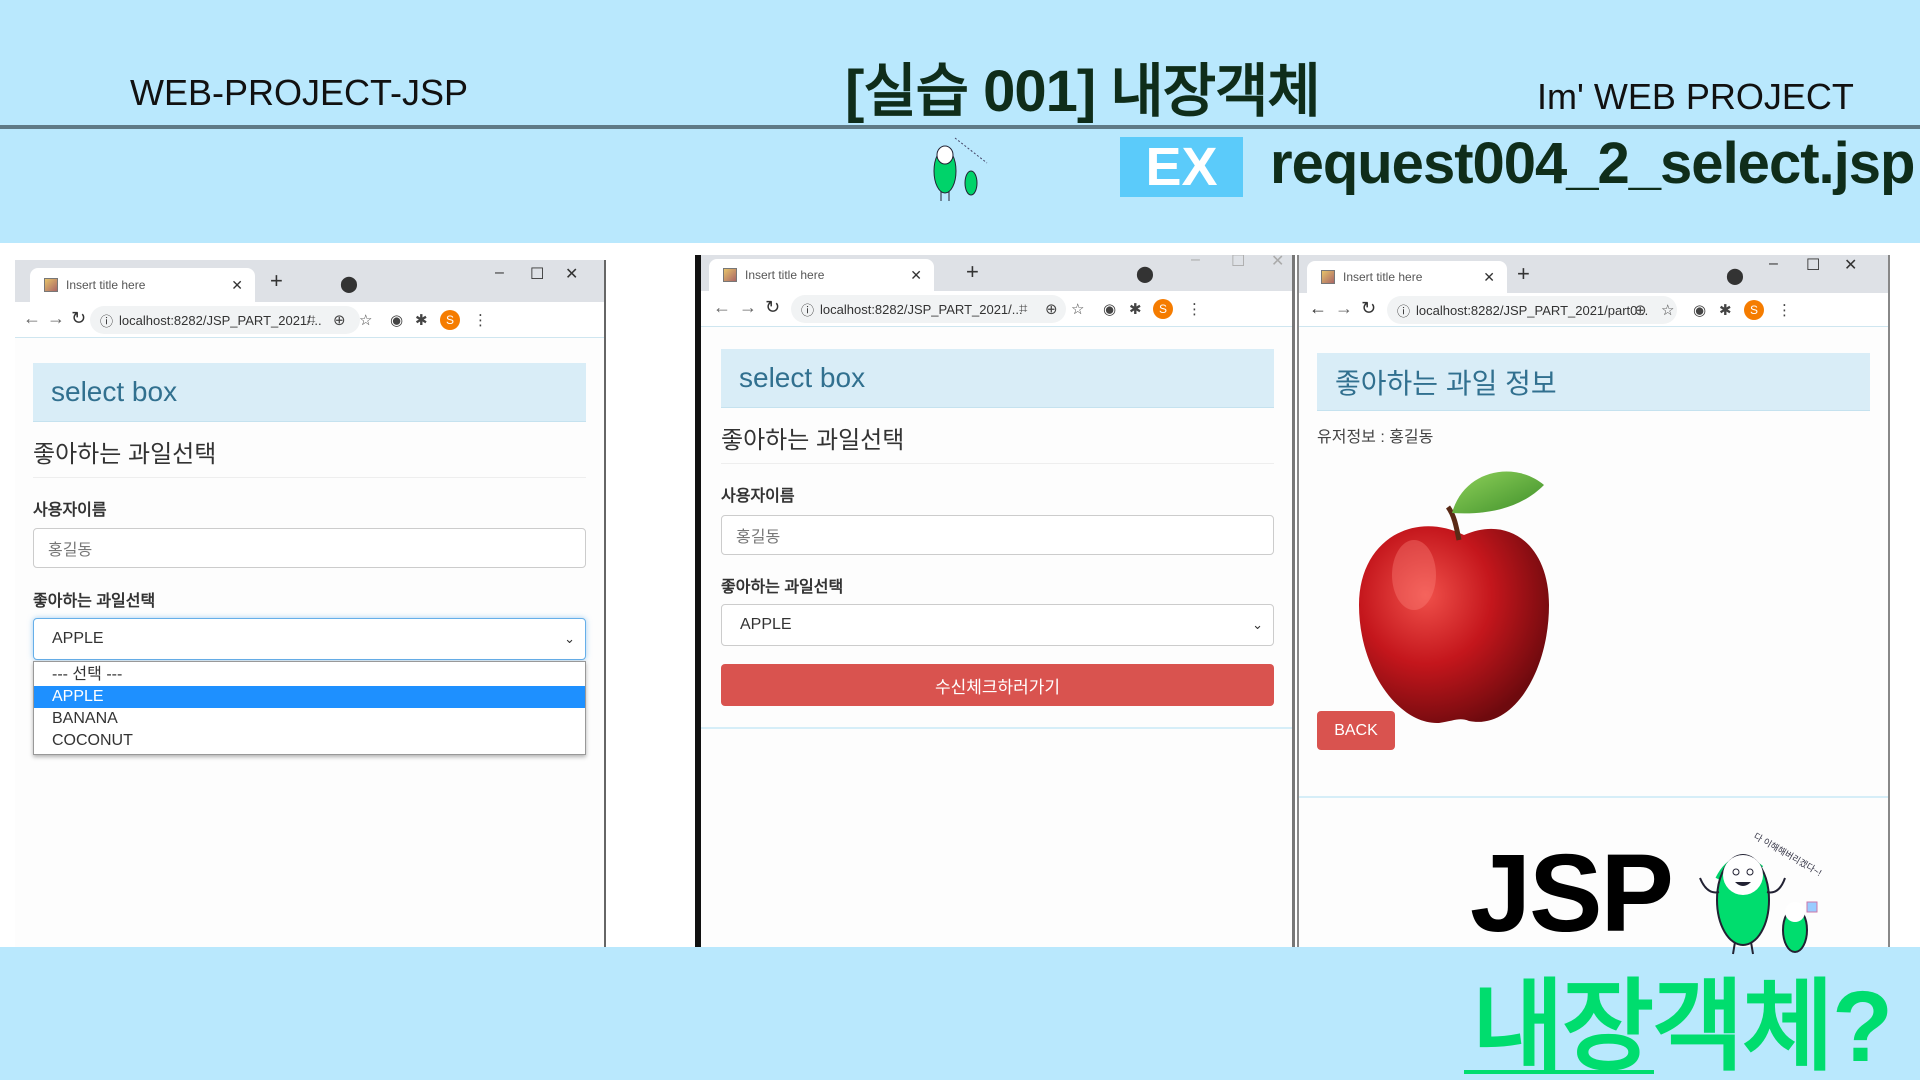  I want to click on option-banana: BANANA, so click(309, 719).